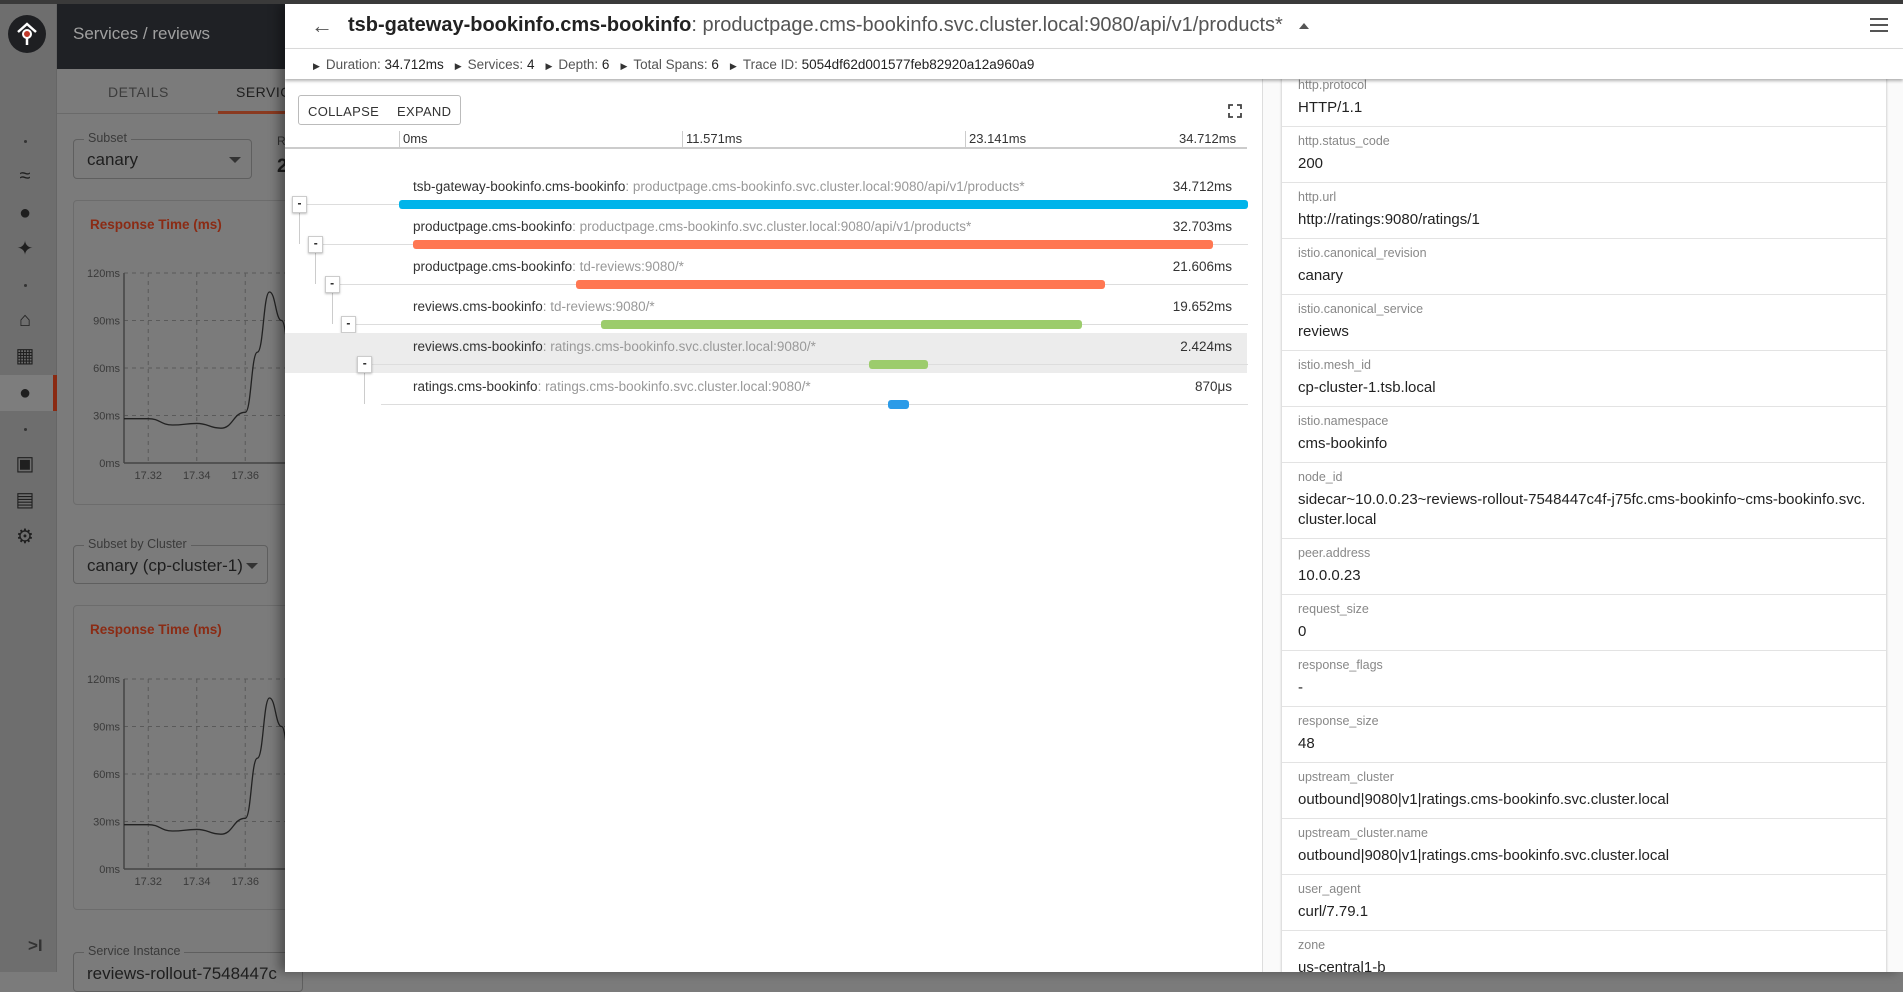  I want to click on tag-row: user_agent curl/7.79.1, so click(1584, 903).